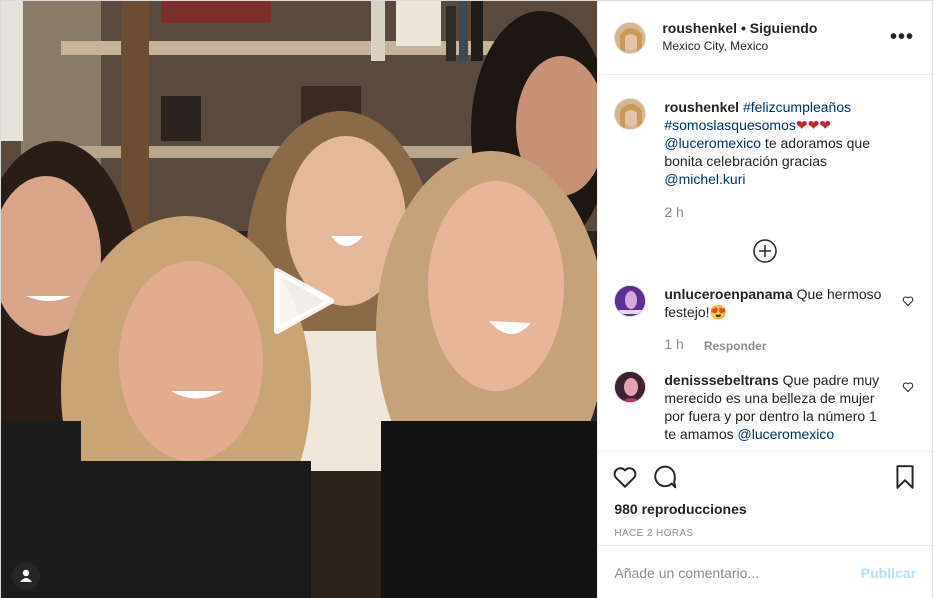 Image resolution: width=933 pixels, height=598 pixels. What do you see at coordinates (902, 37) in the screenshot?
I see `more-options-button: •••` at bounding box center [902, 37].